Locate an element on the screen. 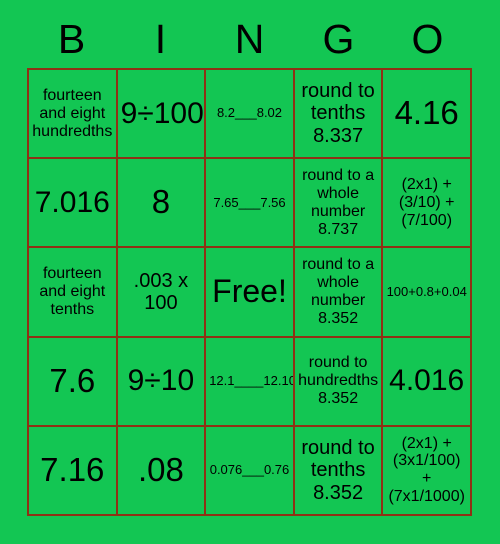  bingo-cell-label: fourteen and eight tenths is located at coordinates (72, 291).